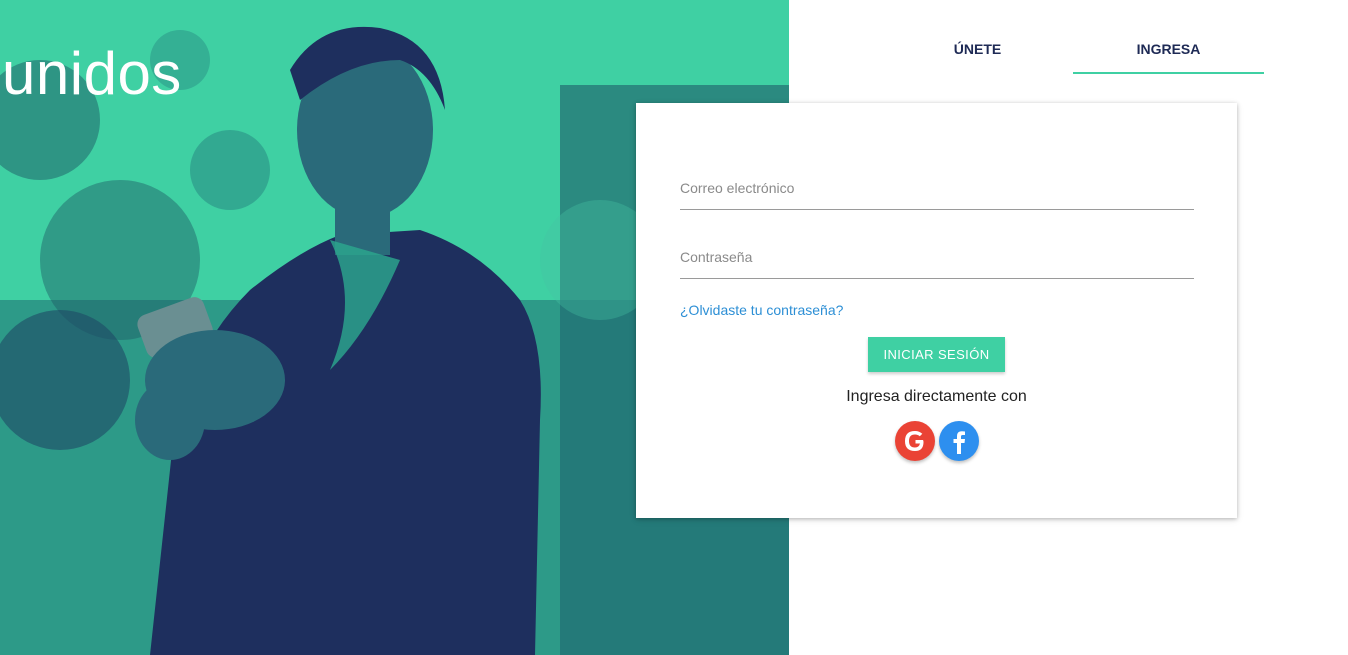 This screenshot has height=655, width=1348. What do you see at coordinates (936, 354) in the screenshot?
I see `login-button: INICIAR SESIÓN` at bounding box center [936, 354].